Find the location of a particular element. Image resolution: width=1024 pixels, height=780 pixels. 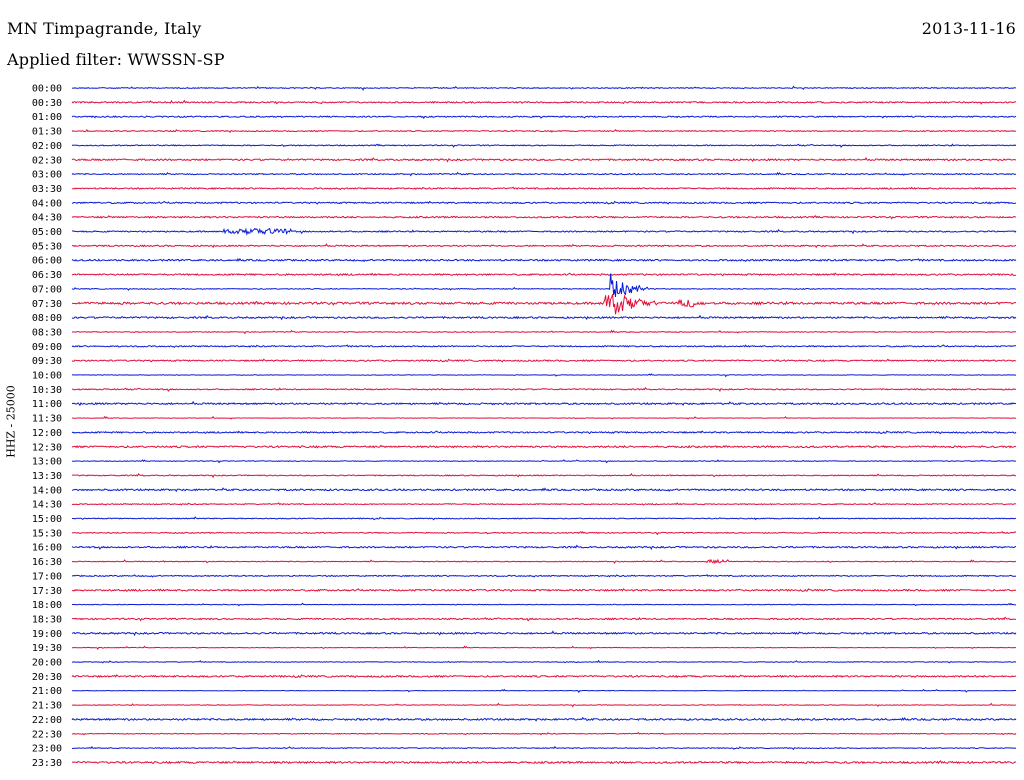

row-time-label: 21:00 is located at coordinates (47, 691).